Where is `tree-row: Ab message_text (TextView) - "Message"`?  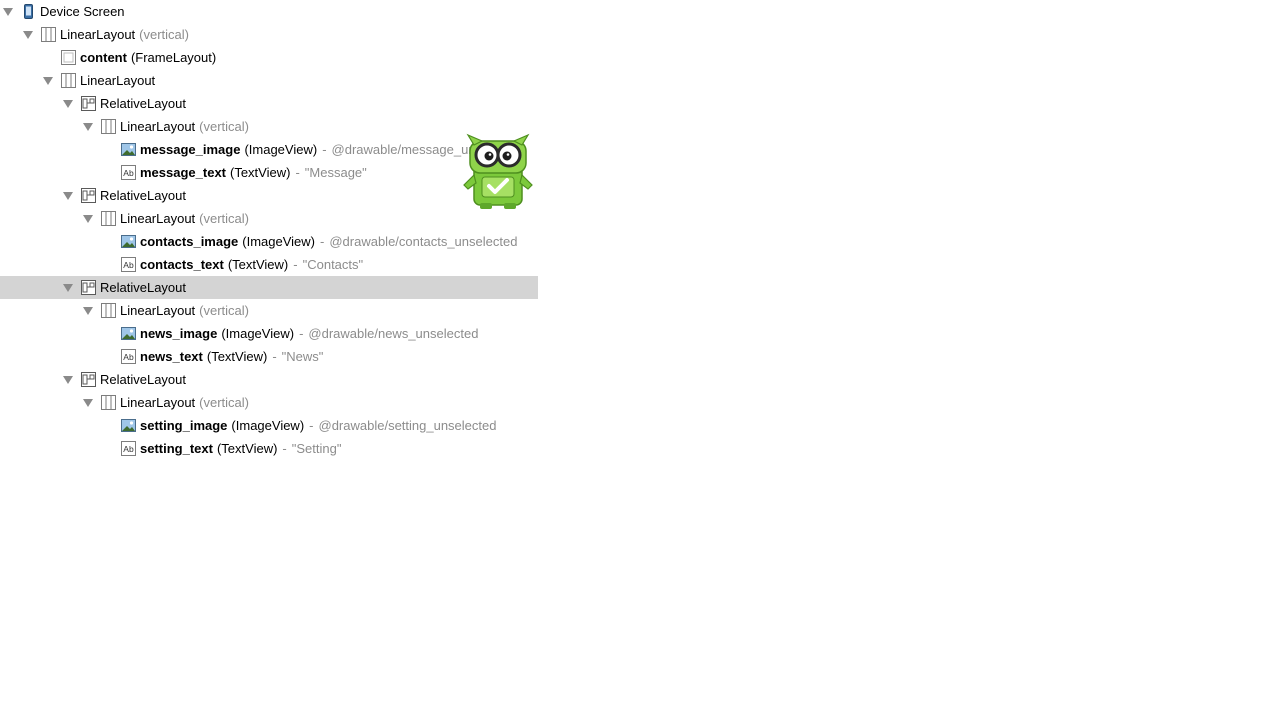 tree-row: Ab message_text (TextView) - "Message" is located at coordinates (269, 172).